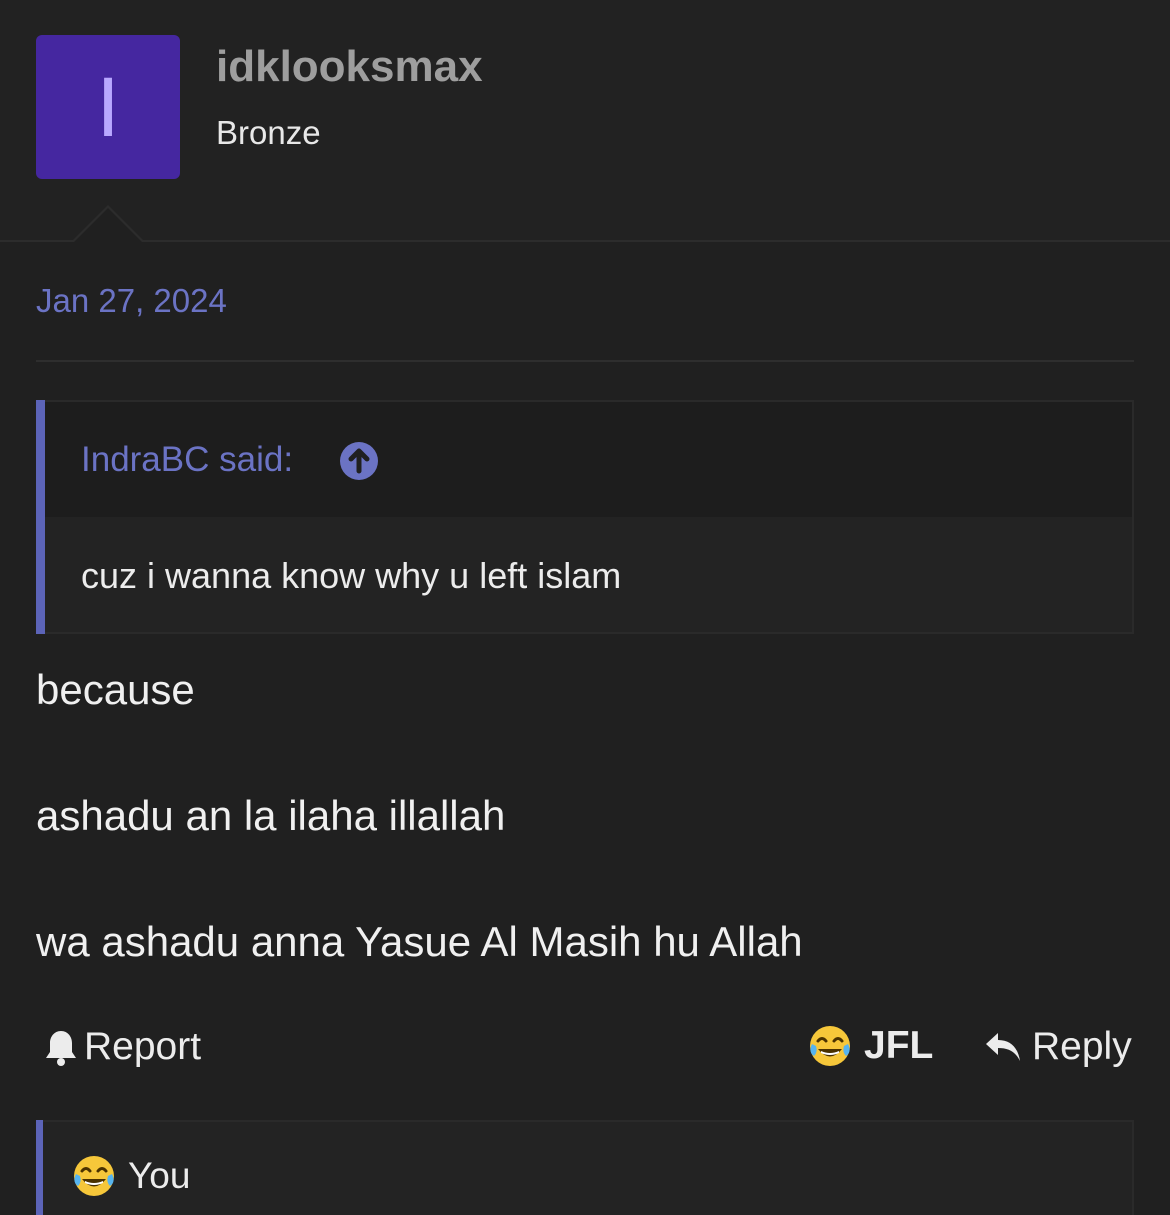 The width and height of the screenshot is (1170, 1215). Describe the element at coordinates (349, 67) in the screenshot. I see `username-link: idklooksmax` at that location.